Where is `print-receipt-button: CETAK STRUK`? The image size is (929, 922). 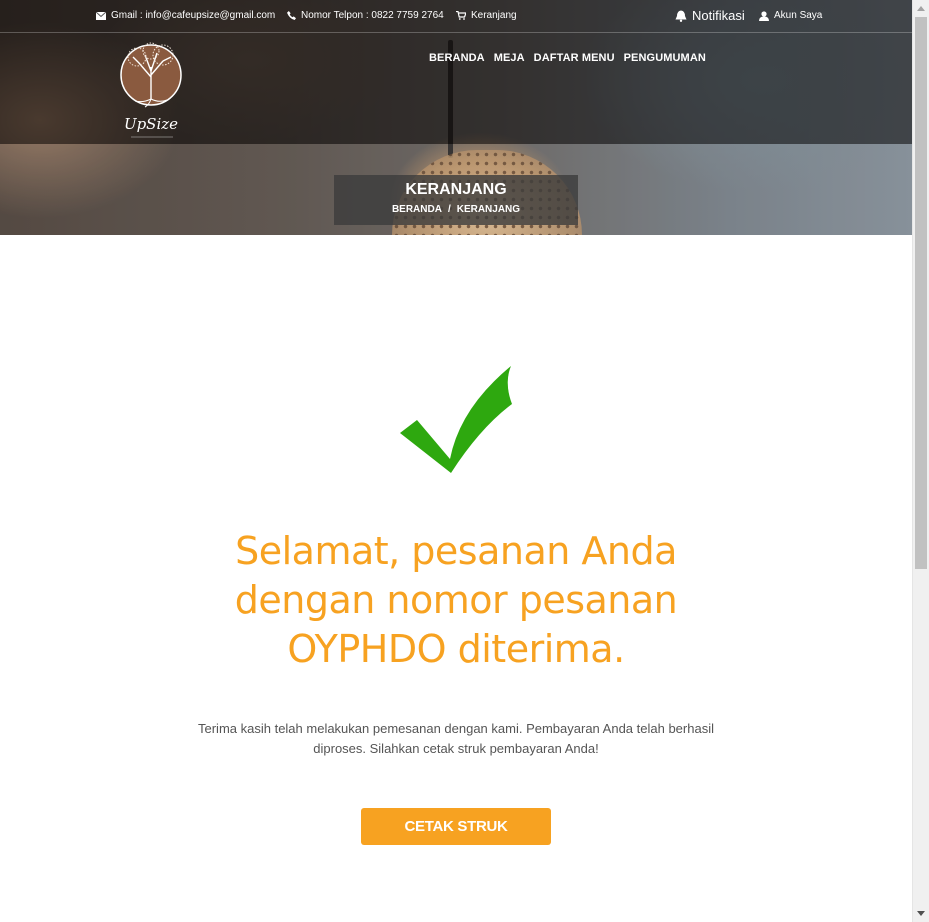
print-receipt-button: CETAK STRUK is located at coordinates (456, 826).